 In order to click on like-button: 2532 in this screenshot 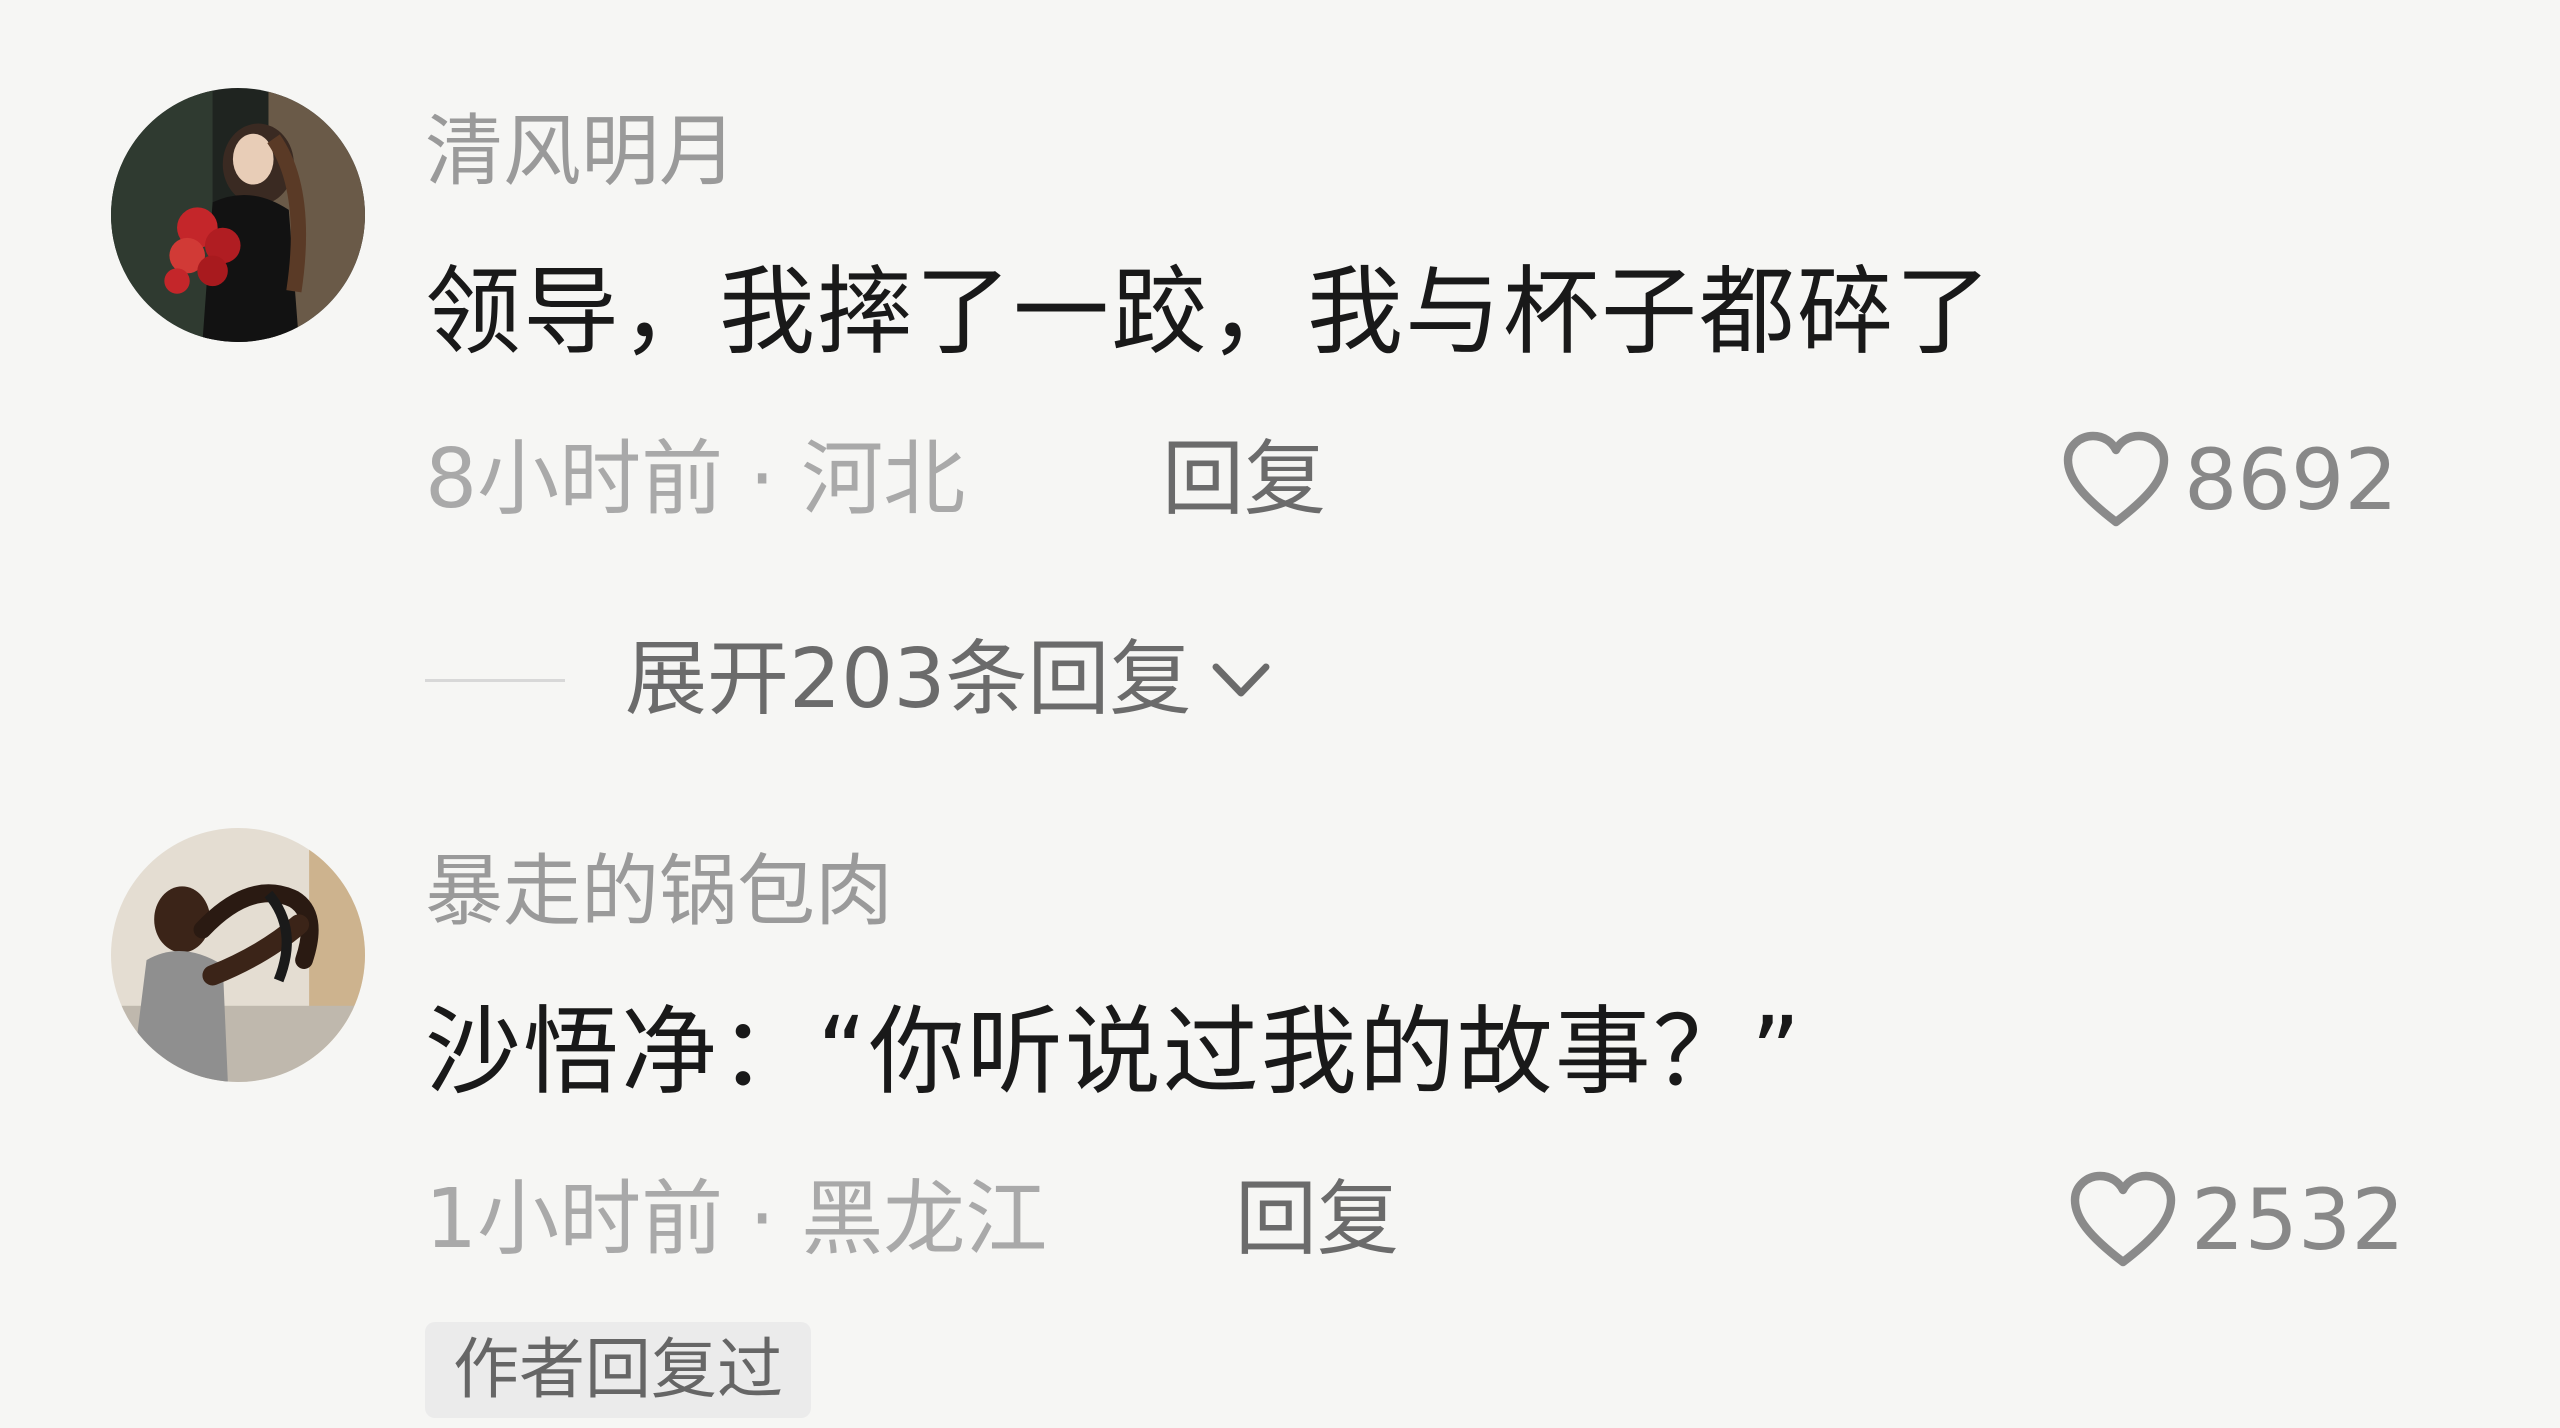, I will do `click(2237, 1220)`.